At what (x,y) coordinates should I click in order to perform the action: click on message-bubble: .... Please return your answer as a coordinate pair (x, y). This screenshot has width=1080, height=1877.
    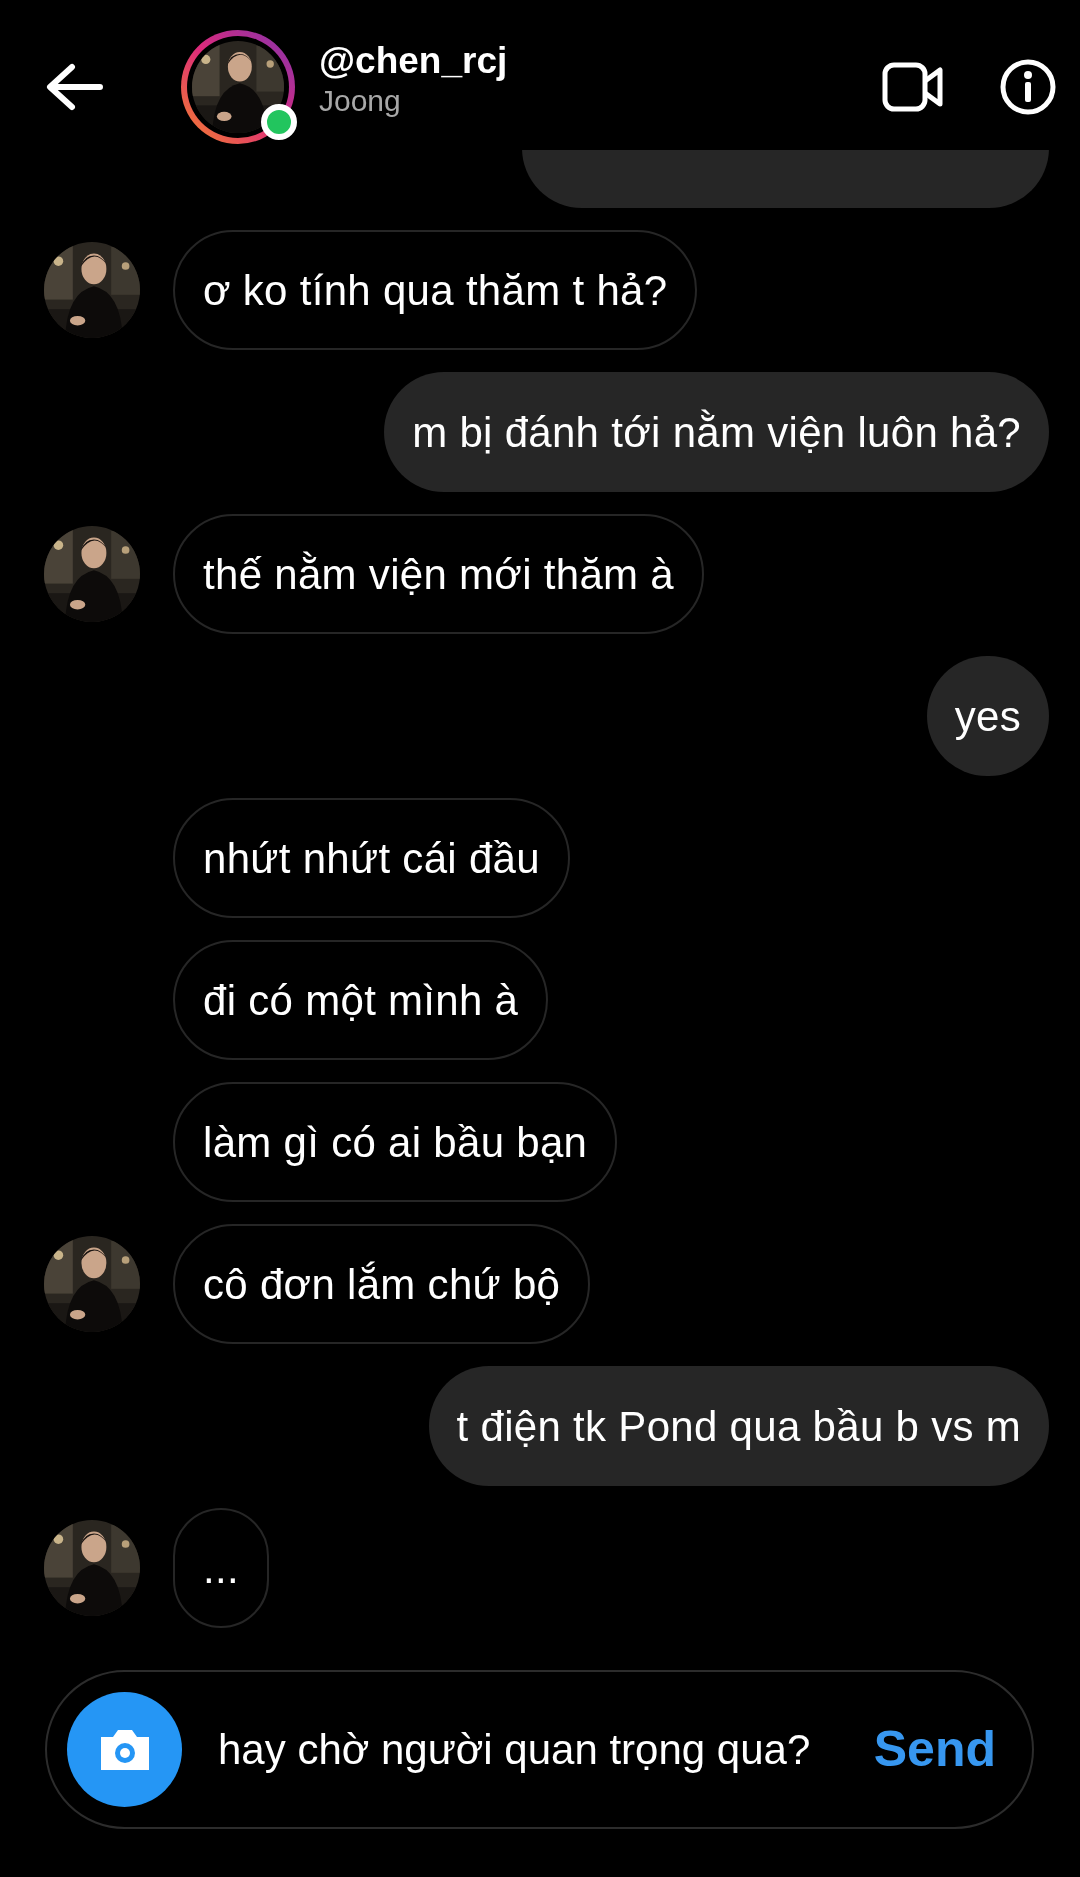
    Looking at the image, I should click on (221, 1568).